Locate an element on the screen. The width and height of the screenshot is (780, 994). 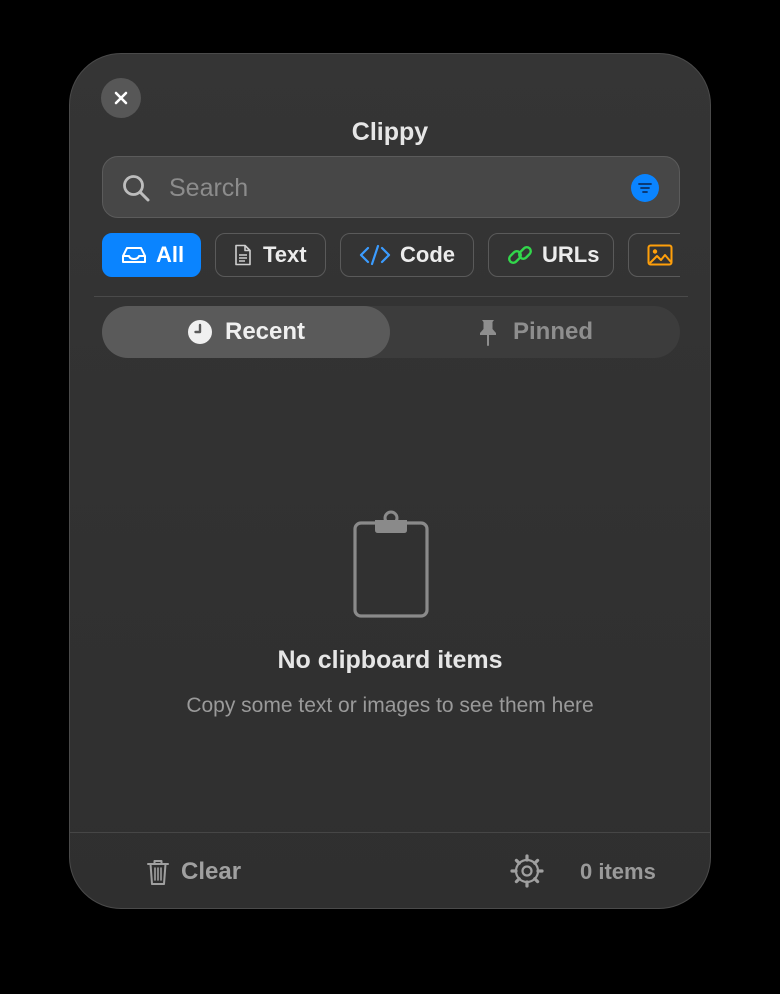
filter-chip-label: Text is located at coordinates (285, 254).